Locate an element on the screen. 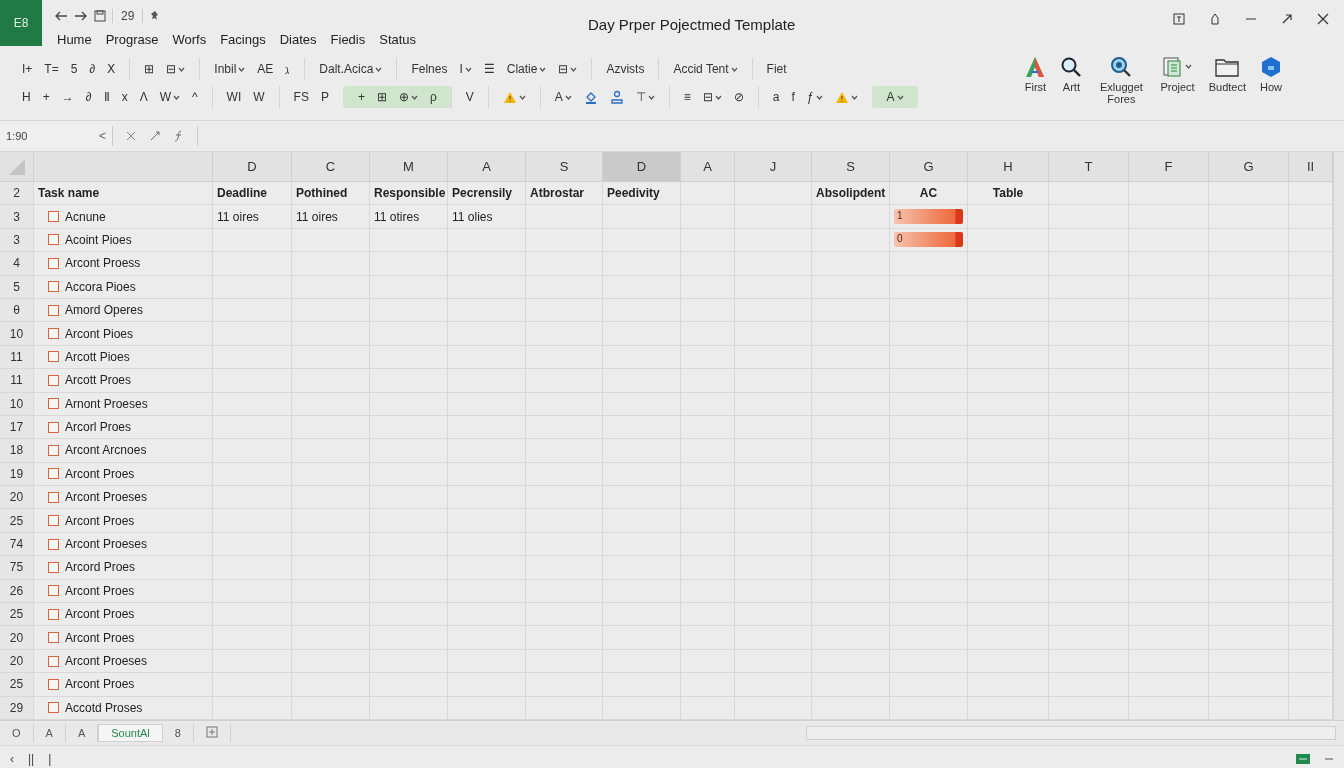 The image size is (1344, 768). column-header: M is located at coordinates (409, 167).